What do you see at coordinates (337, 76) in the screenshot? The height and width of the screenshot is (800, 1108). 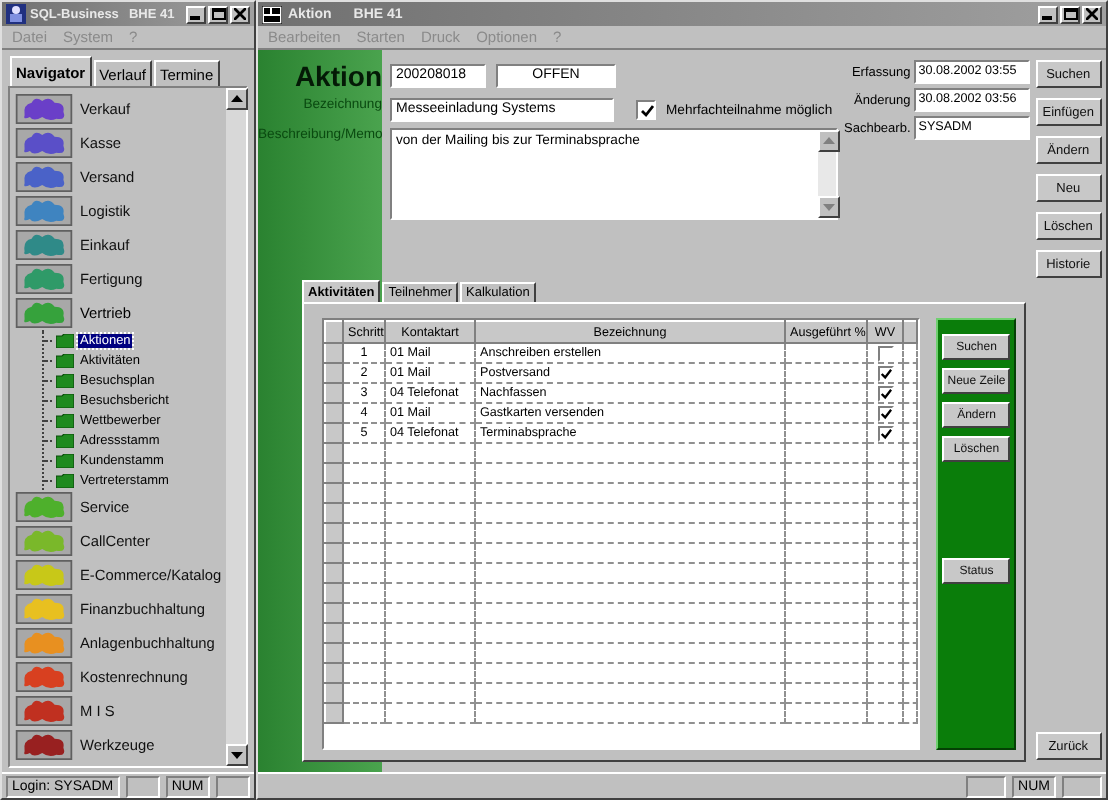 I see `form-heading: Aktion` at bounding box center [337, 76].